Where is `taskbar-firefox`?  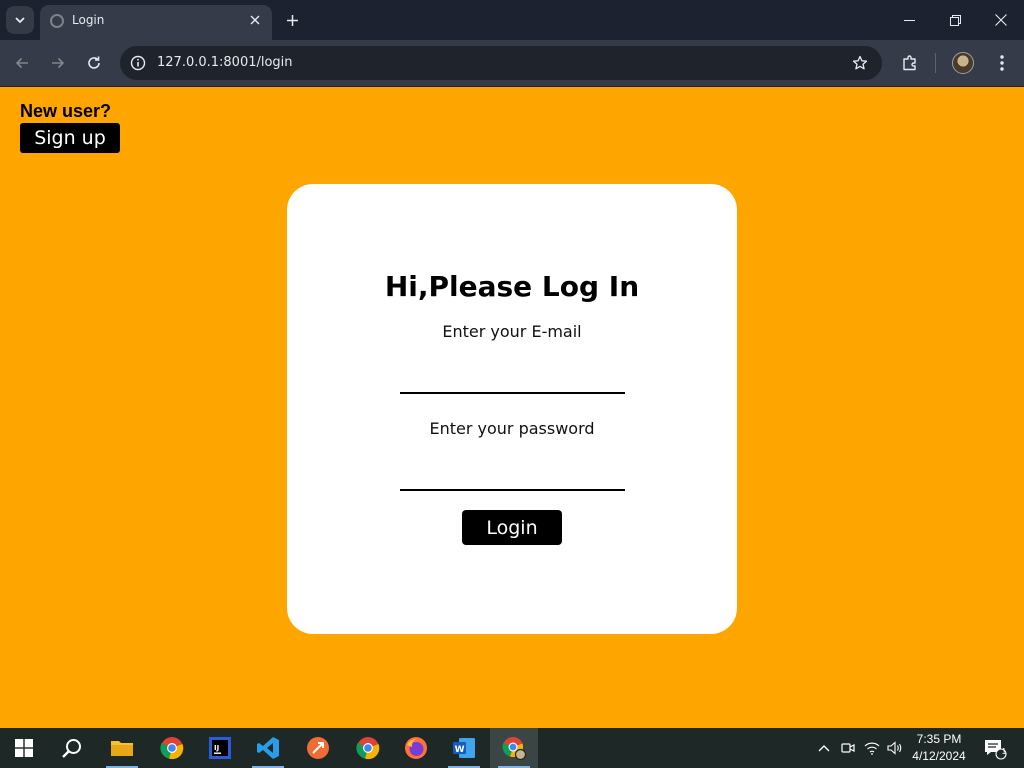 taskbar-firefox is located at coordinates (416, 748).